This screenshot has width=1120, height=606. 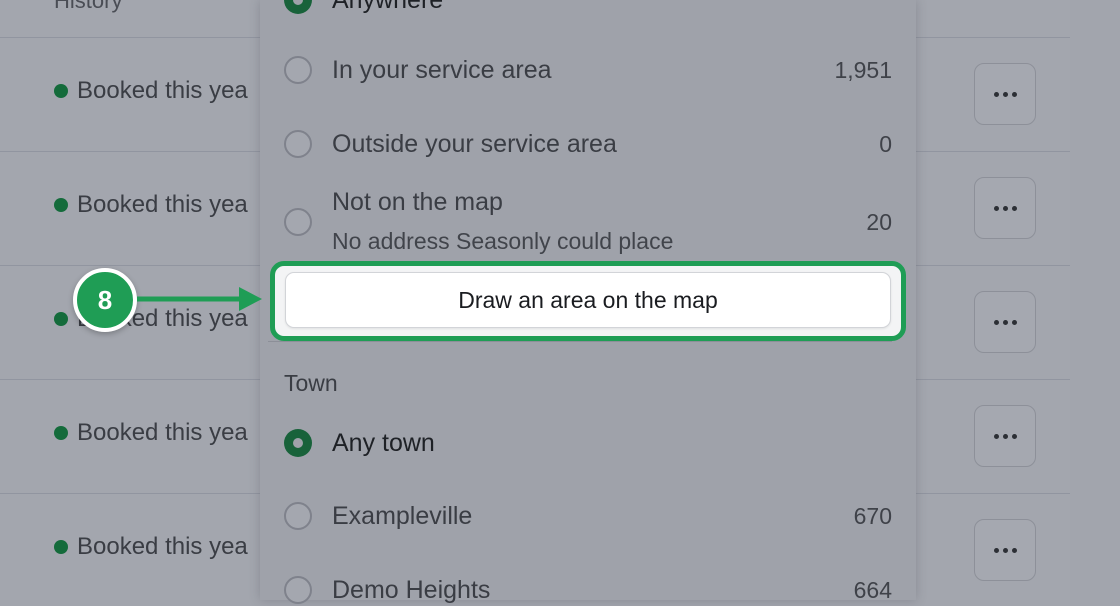 What do you see at coordinates (588, 443) in the screenshot?
I see `radio-option-any-town: Any town` at bounding box center [588, 443].